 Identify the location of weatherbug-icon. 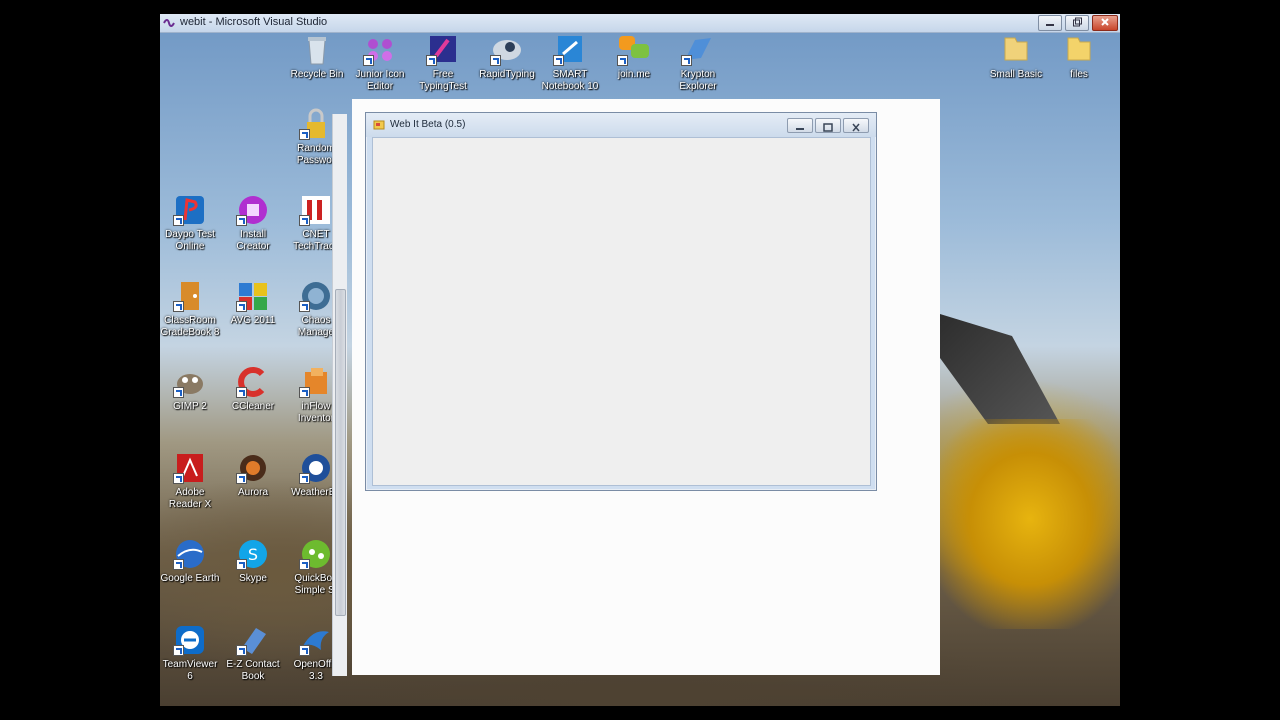
(316, 468).